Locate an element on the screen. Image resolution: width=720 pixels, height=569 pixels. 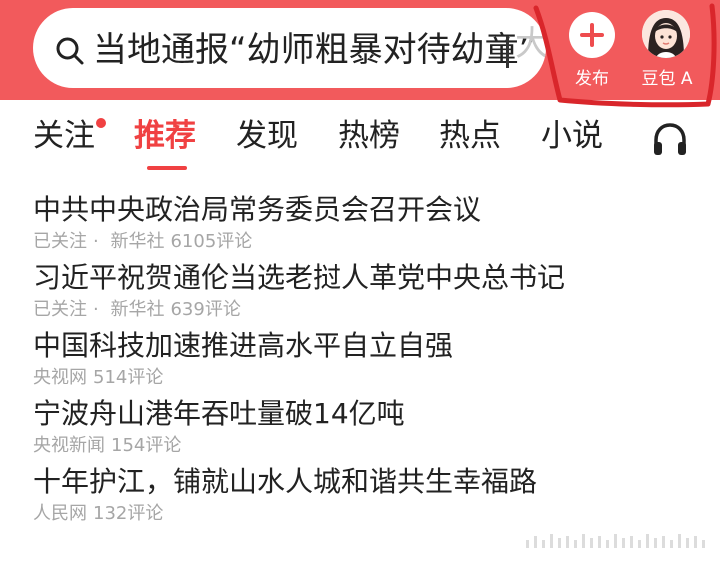
tab-following: 关注 is located at coordinates (64, 136).